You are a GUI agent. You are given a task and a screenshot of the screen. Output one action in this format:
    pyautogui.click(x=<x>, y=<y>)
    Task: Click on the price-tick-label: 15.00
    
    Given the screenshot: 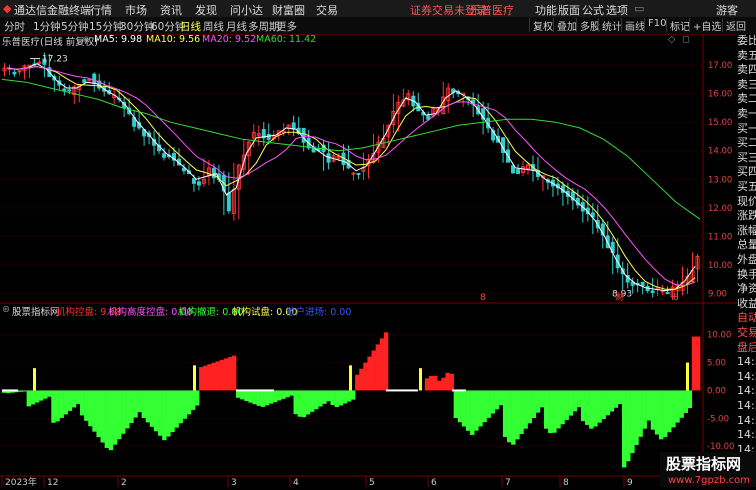 What is the action you would take?
    pyautogui.click(x=720, y=123)
    